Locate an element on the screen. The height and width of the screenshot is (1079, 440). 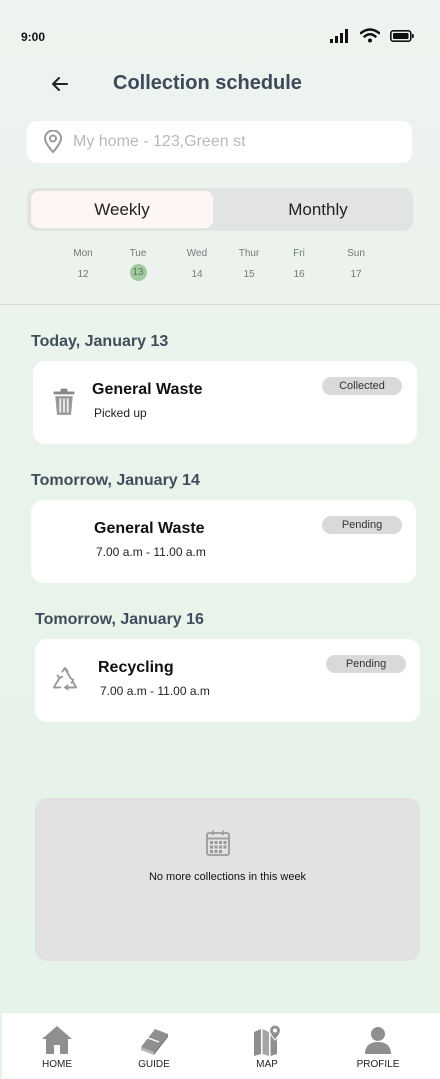
day-name: Wed is located at coordinates (197, 253).